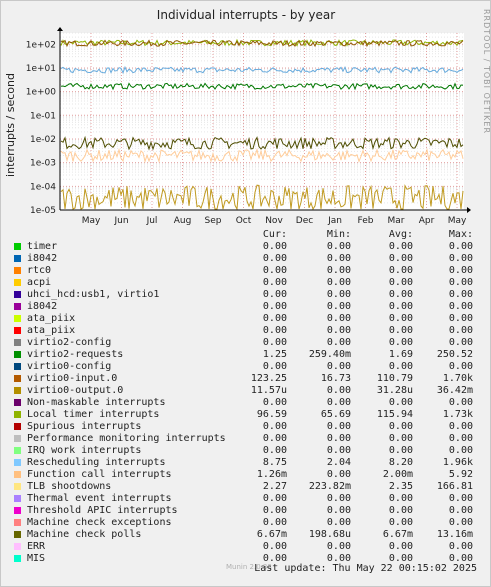  Describe the element at coordinates (427, 221) in the screenshot. I see `x-tick-label: Apr` at that location.